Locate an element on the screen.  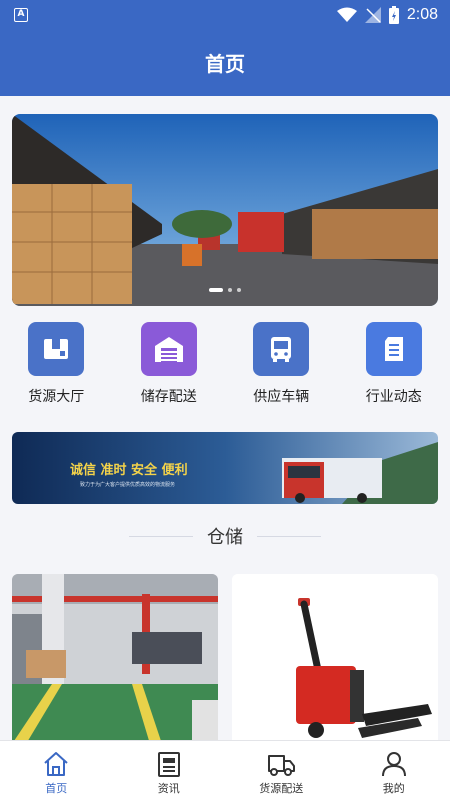
status-bar: A 2:08 is located at coordinates (225, 16).